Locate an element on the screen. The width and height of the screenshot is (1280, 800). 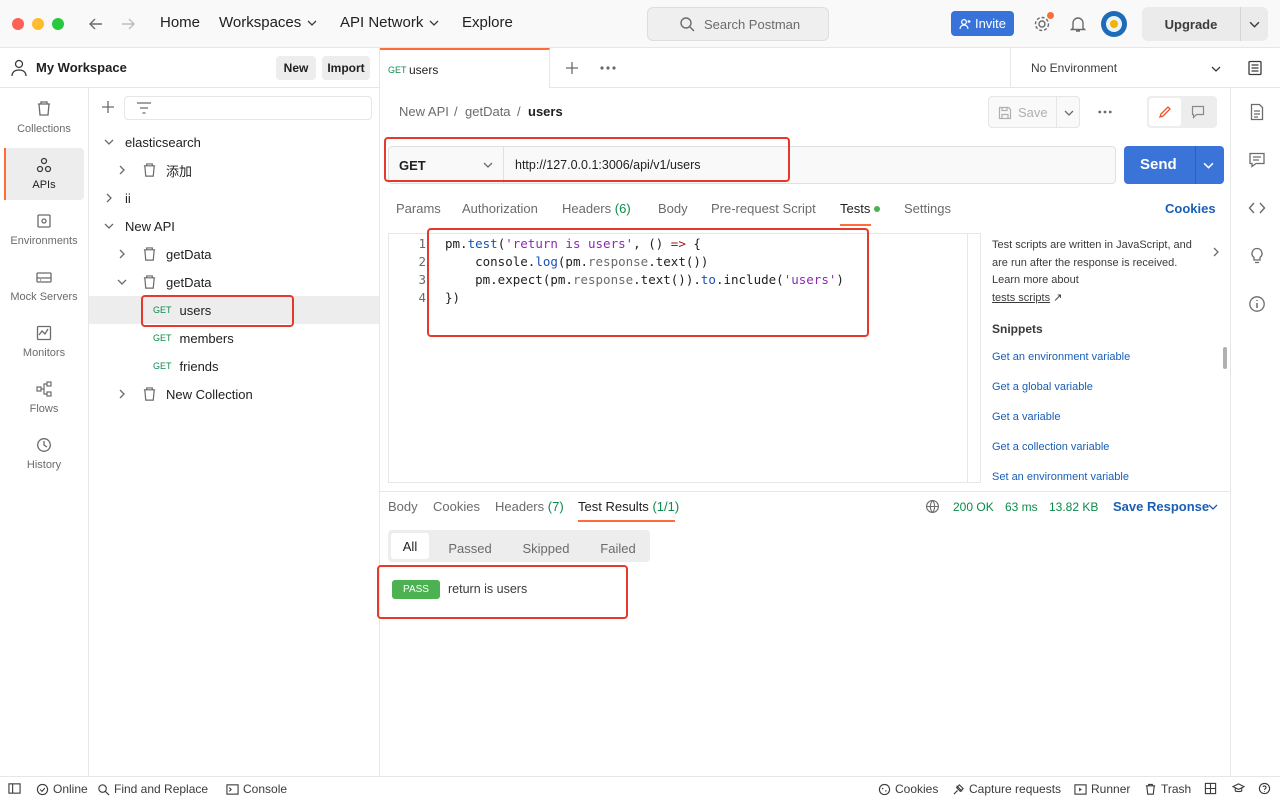
filter-skipped: Skipped is located at coordinates (546, 548).